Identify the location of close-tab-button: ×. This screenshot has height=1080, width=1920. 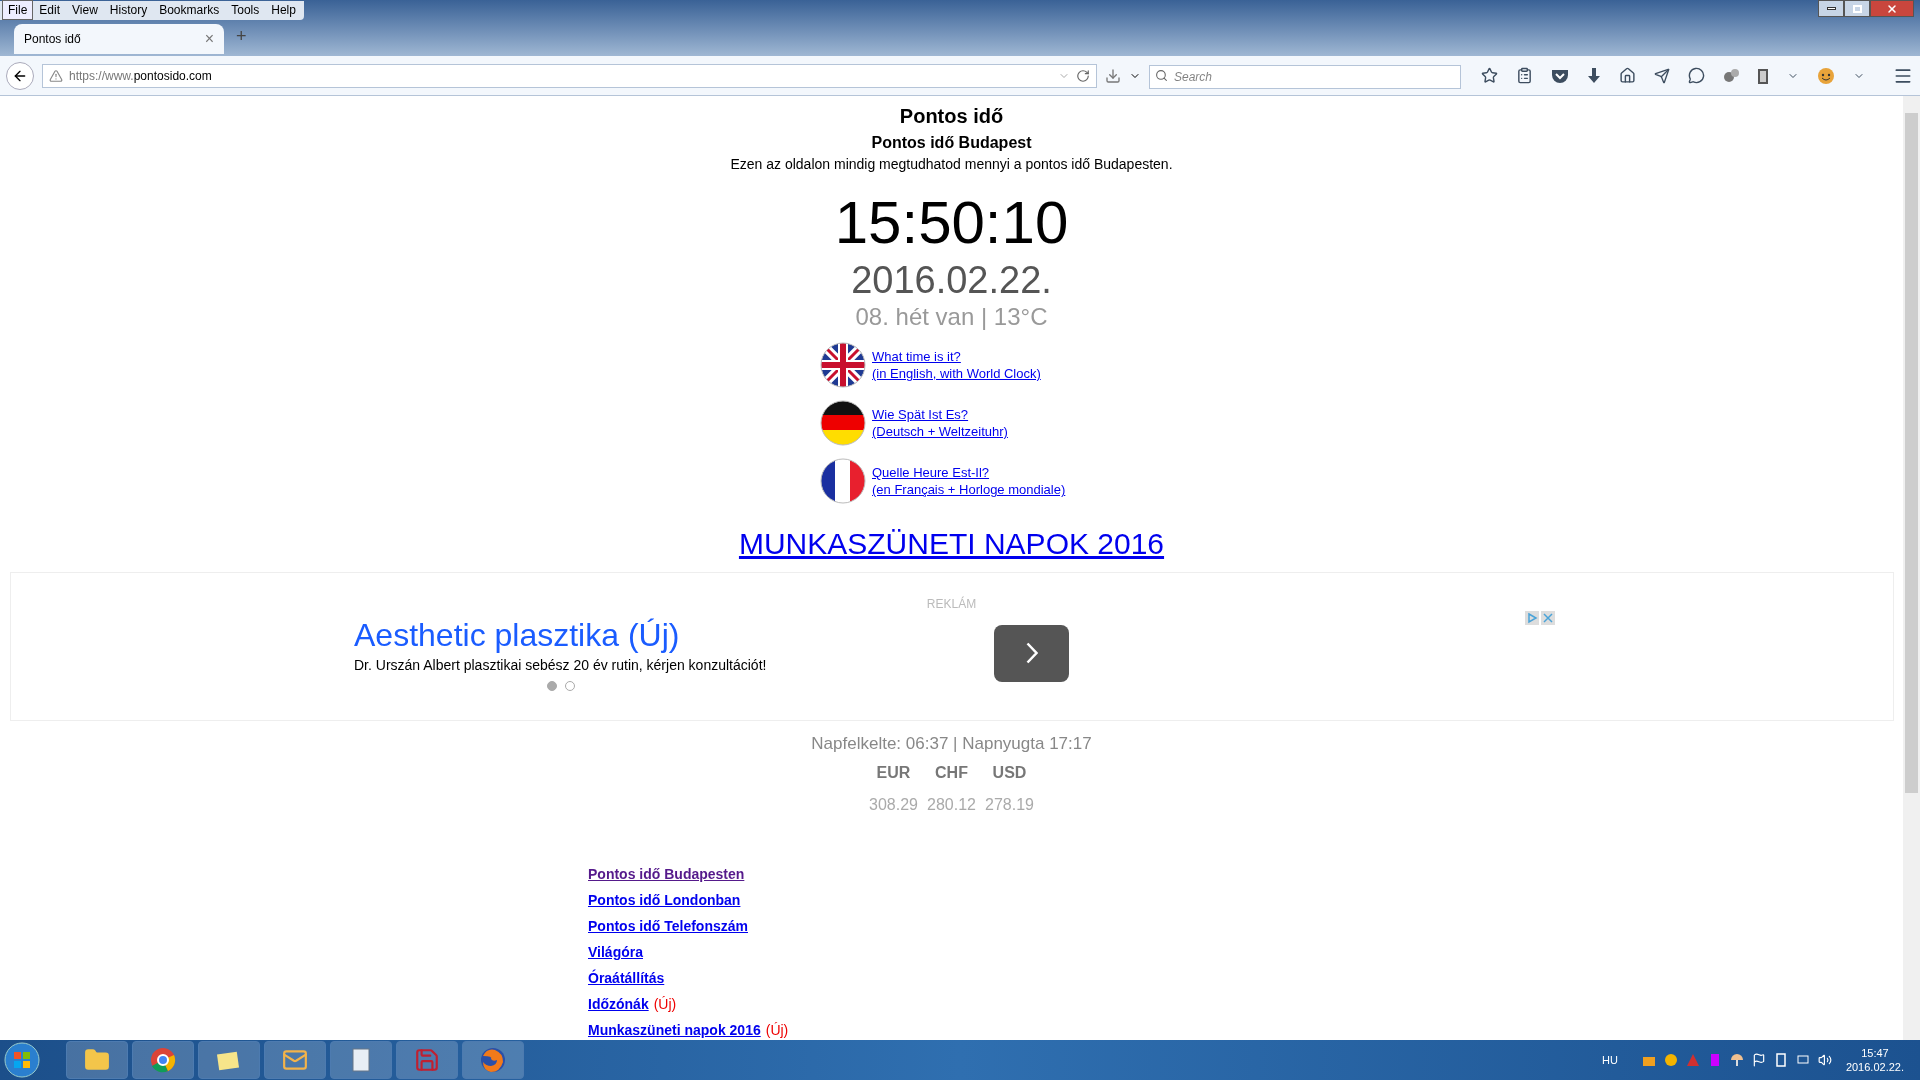
(209, 39).